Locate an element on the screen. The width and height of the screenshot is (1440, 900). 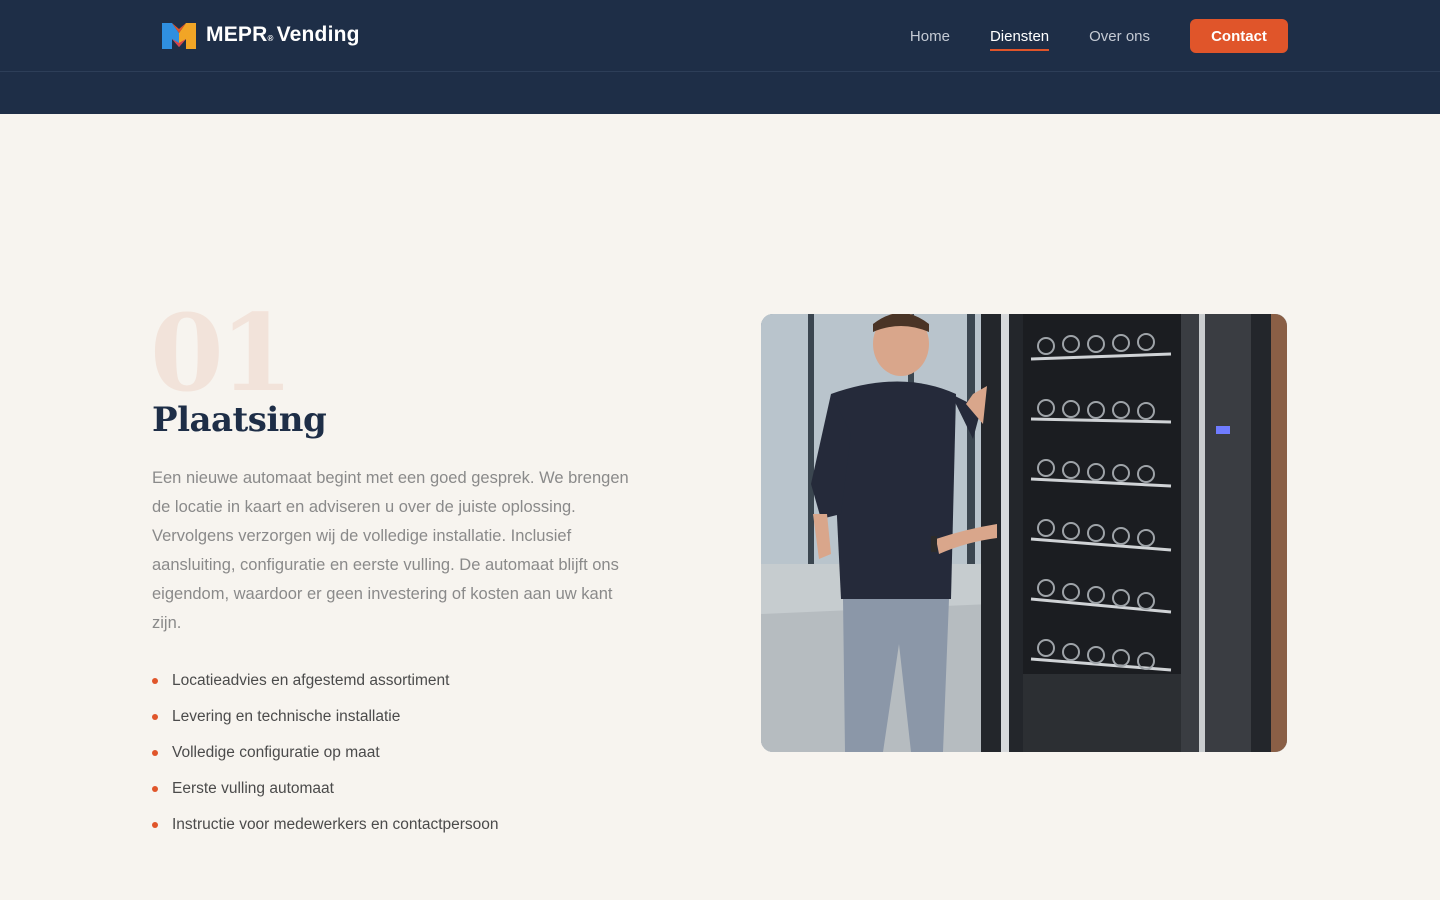
header-divider is located at coordinates (720, 71).